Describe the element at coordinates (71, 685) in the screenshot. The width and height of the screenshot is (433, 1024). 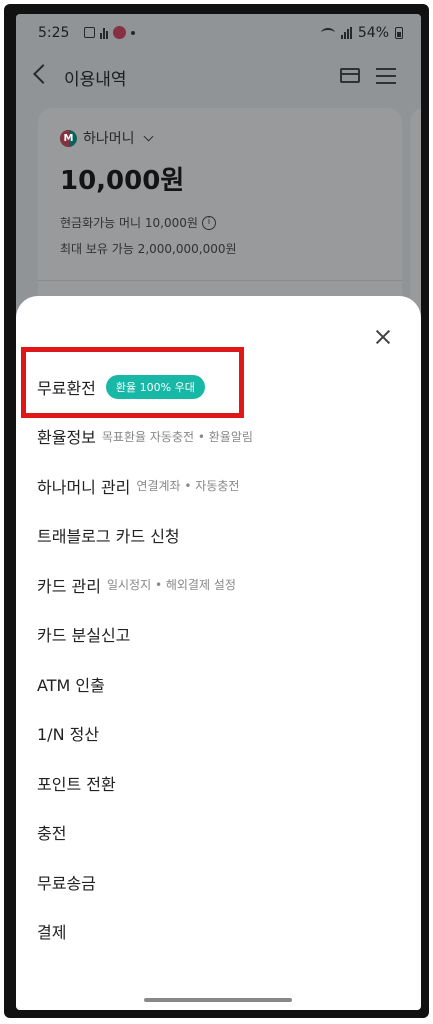
I see `menu-item-title: ATM 인출` at that location.